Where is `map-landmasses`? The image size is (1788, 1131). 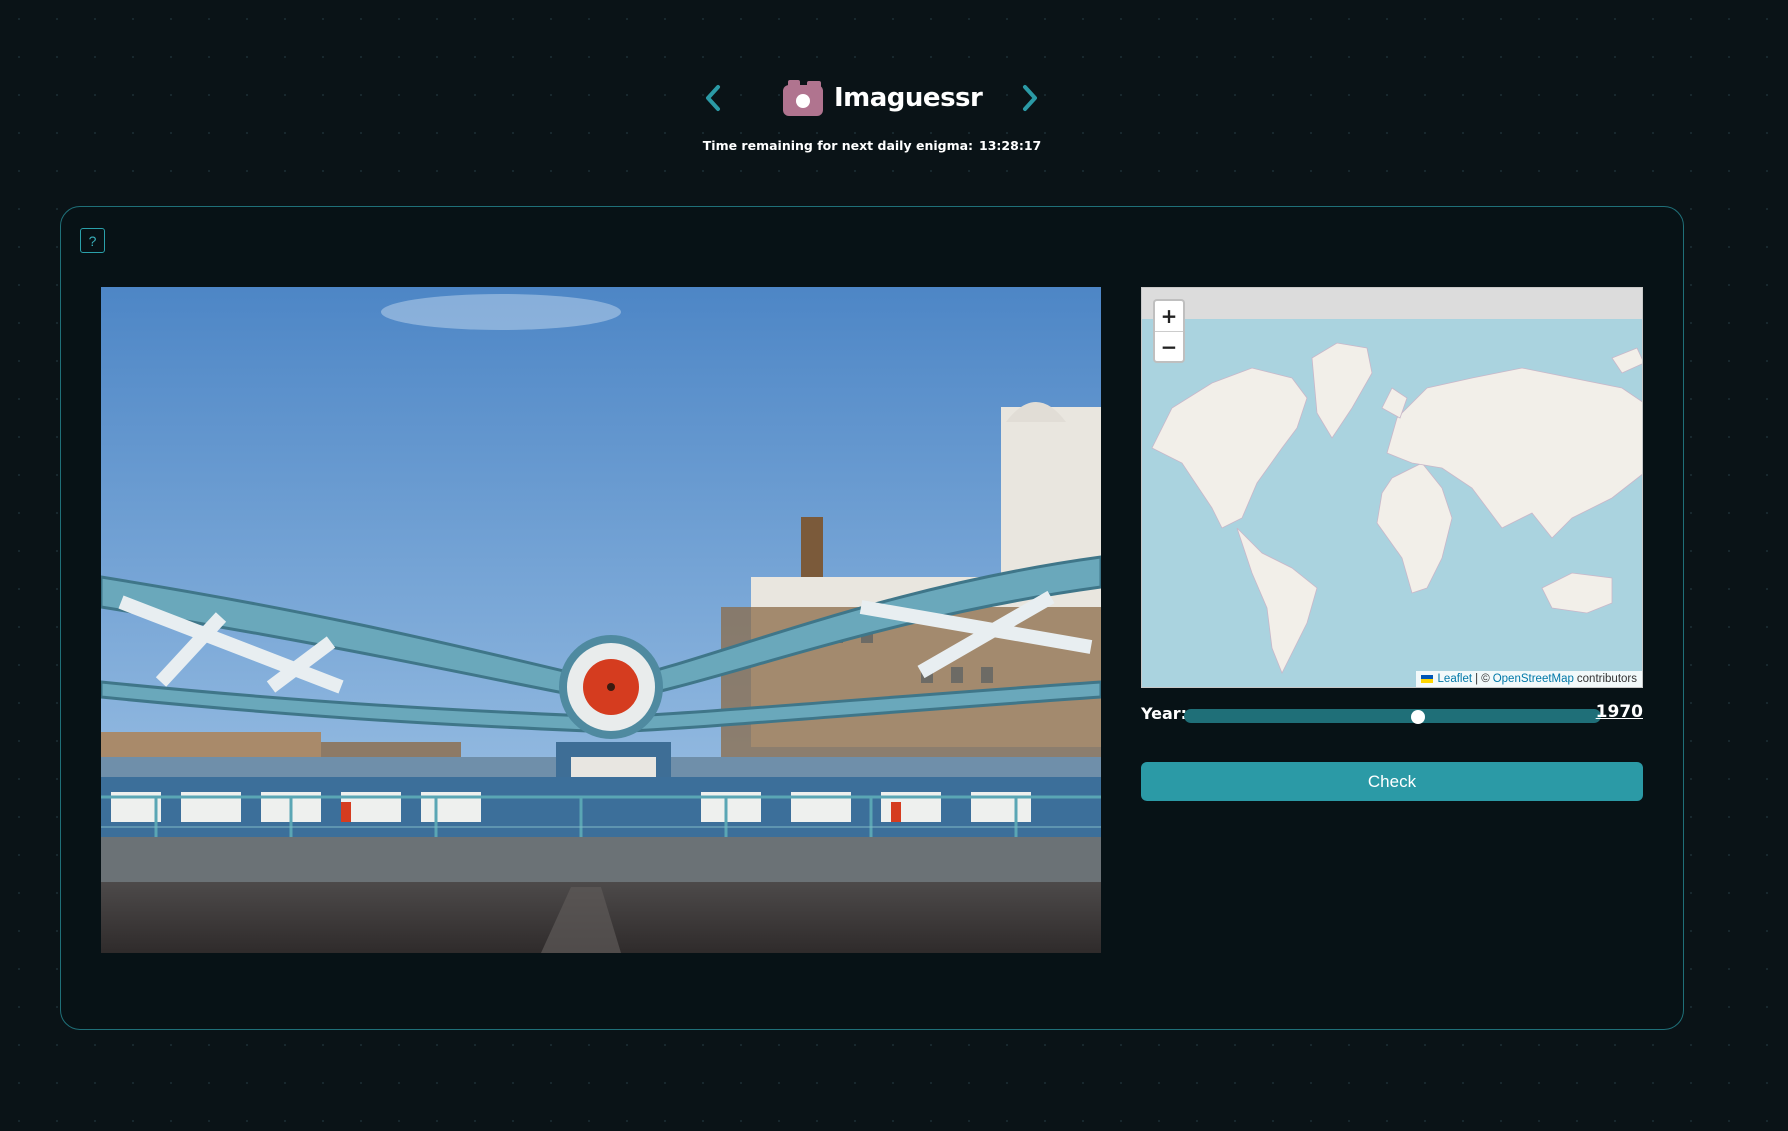
map-landmasses is located at coordinates (1396, 508).